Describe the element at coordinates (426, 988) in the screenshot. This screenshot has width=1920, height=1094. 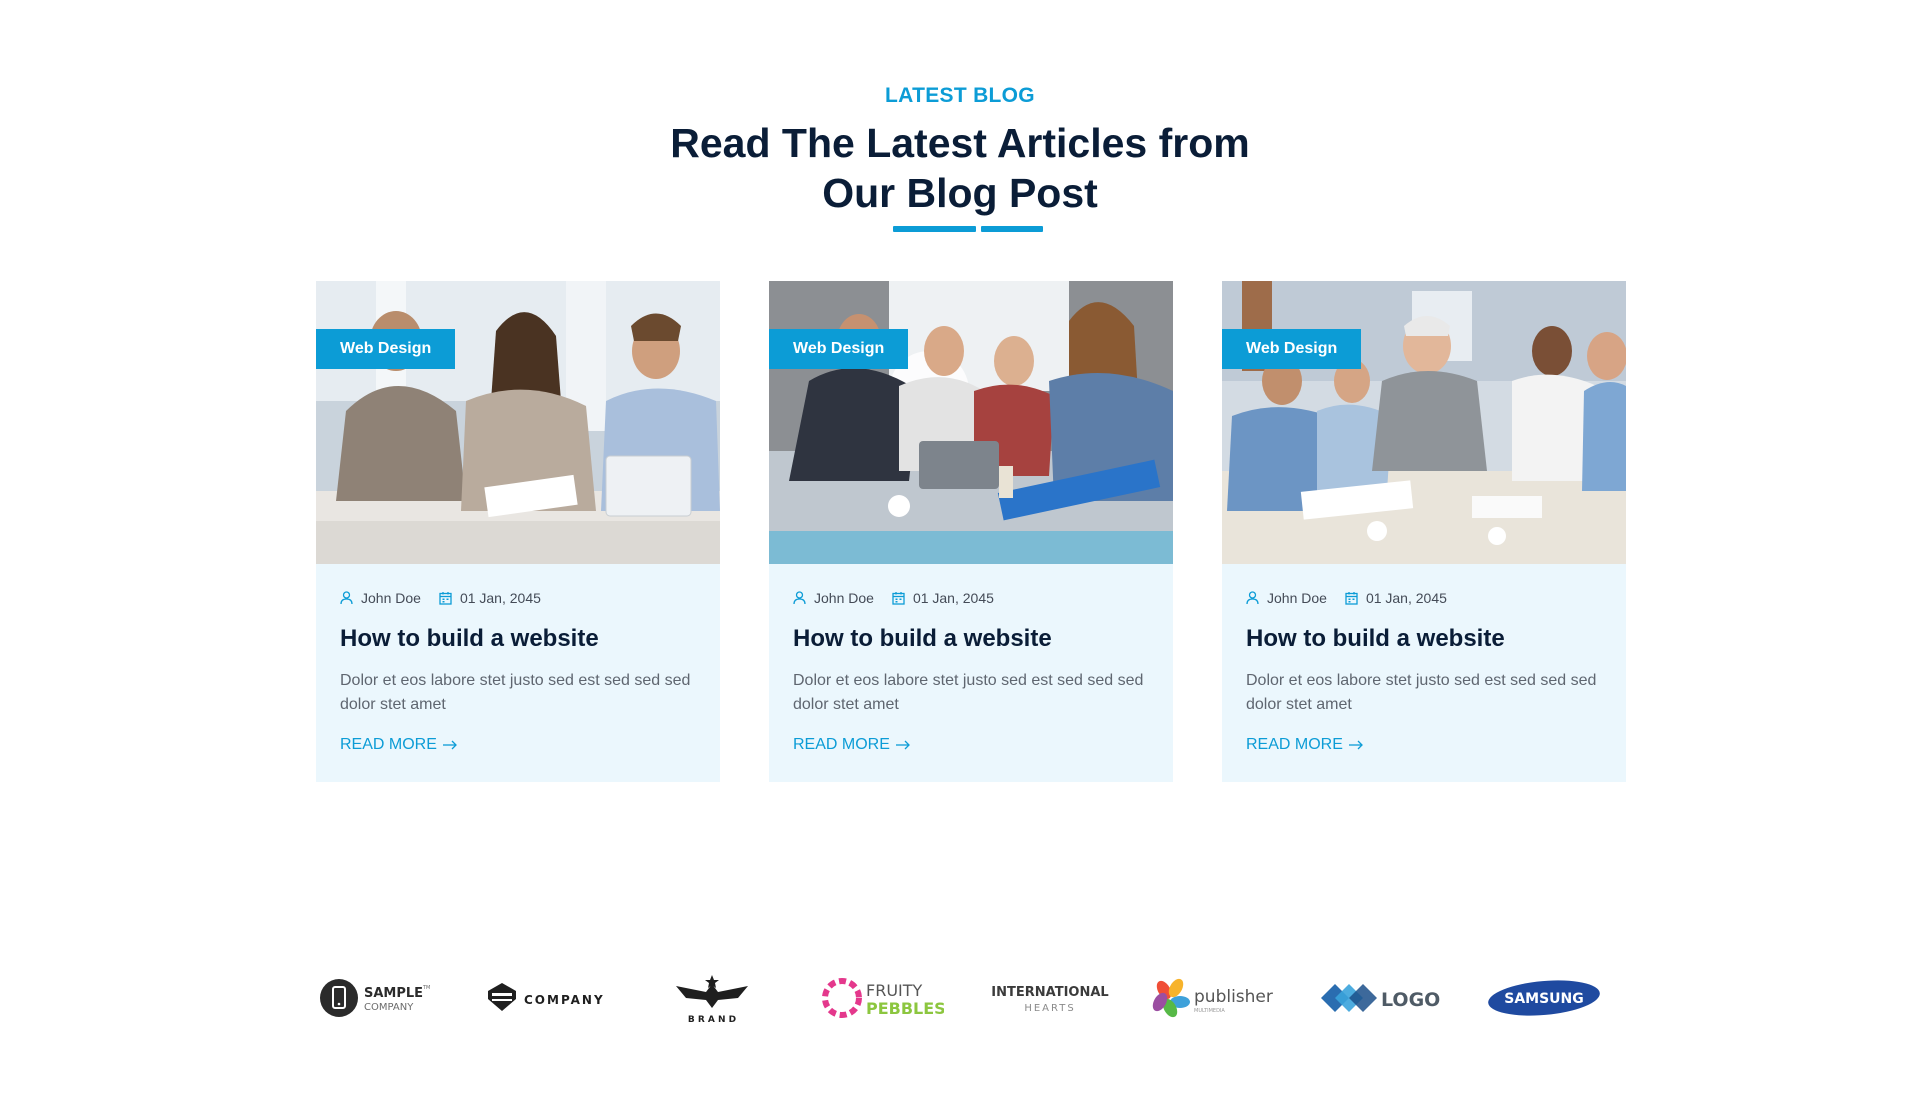
I see `sample-logo-tm: TM` at that location.